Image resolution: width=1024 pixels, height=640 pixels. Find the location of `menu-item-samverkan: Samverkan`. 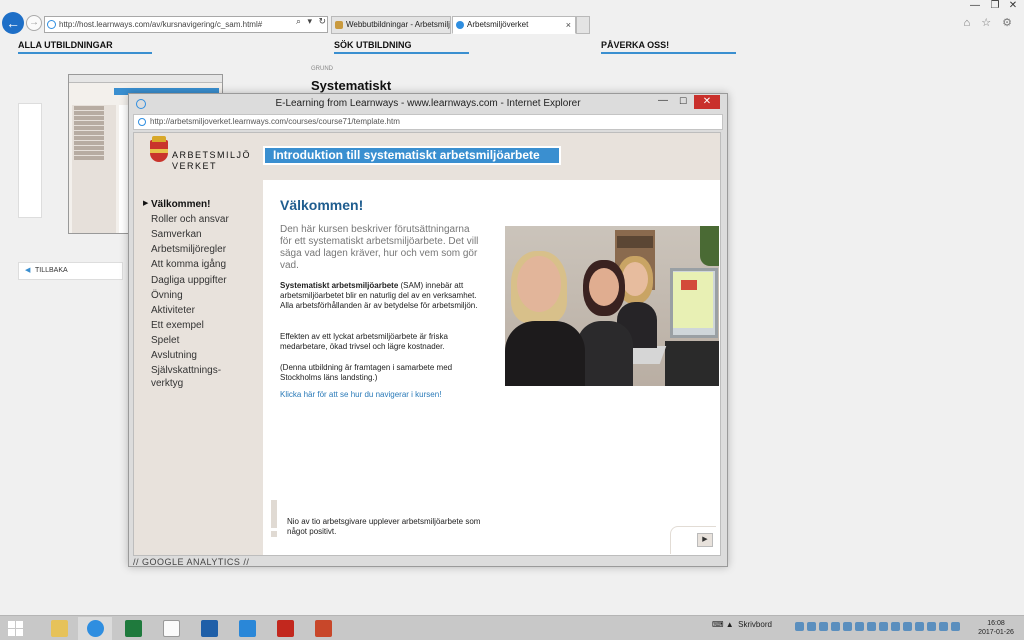

menu-item-samverkan: Samverkan is located at coordinates (176, 234).